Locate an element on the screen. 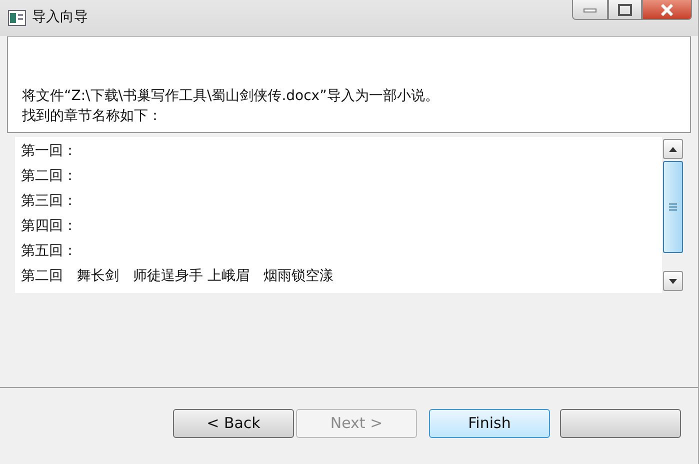 The image size is (699, 464). minimize-icon is located at coordinates (590, 9).